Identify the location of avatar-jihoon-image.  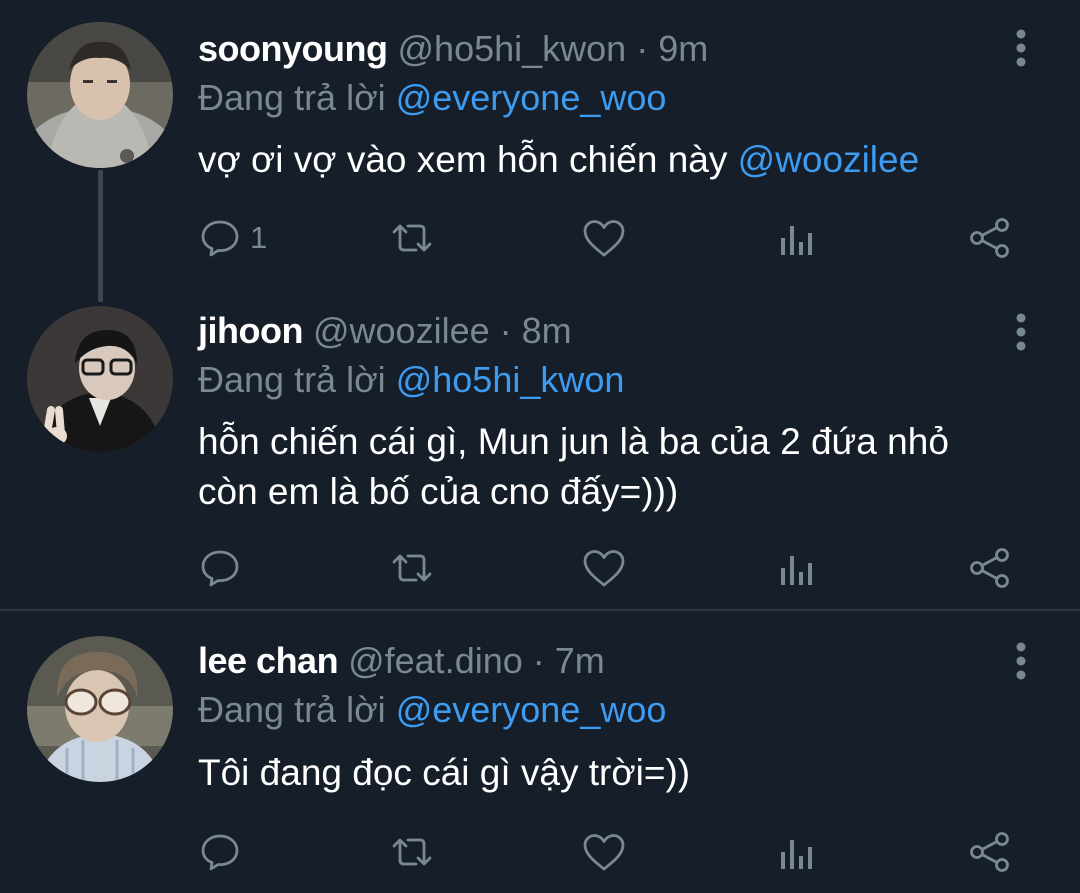
(100, 379).